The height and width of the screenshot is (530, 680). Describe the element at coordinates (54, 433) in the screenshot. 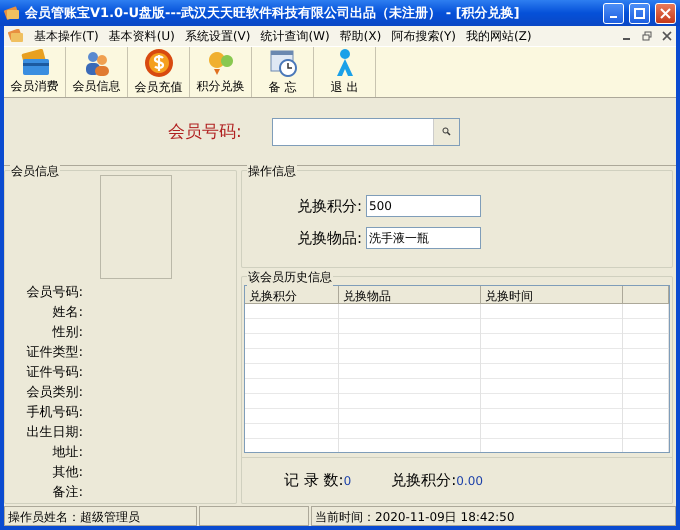

I see `field-label: 出生日期:` at that location.